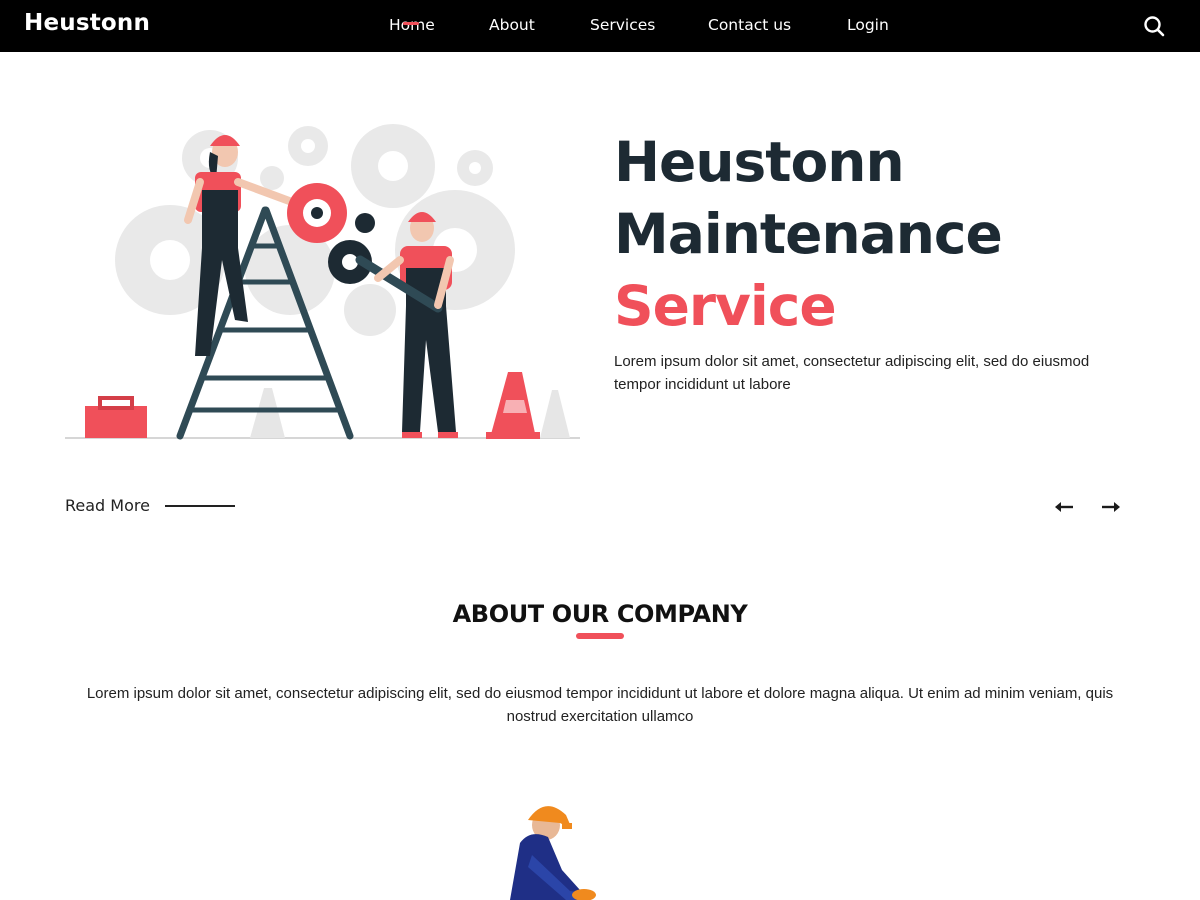  I want to click on read-more-link: Read More, so click(150, 505).